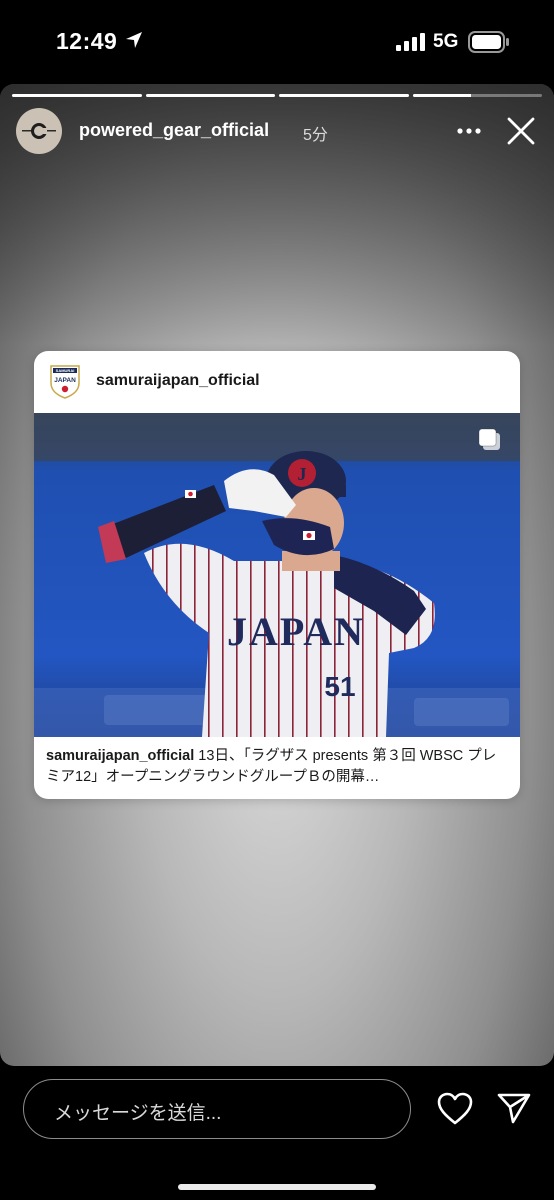  What do you see at coordinates (410, 42) in the screenshot?
I see `signal-icon` at bounding box center [410, 42].